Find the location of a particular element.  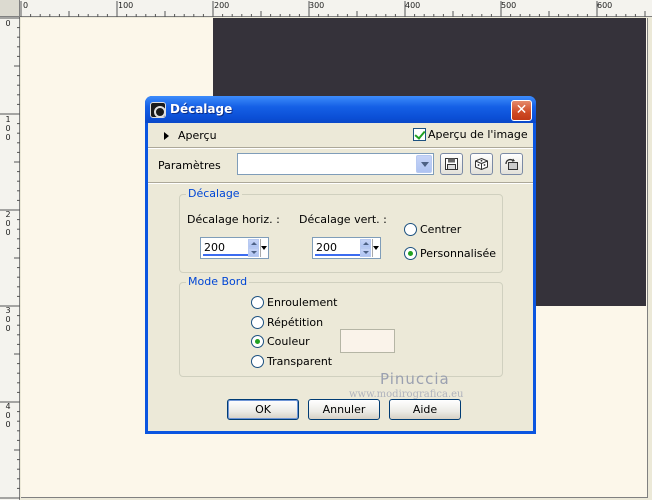

dice-icon is located at coordinates (481, 164).